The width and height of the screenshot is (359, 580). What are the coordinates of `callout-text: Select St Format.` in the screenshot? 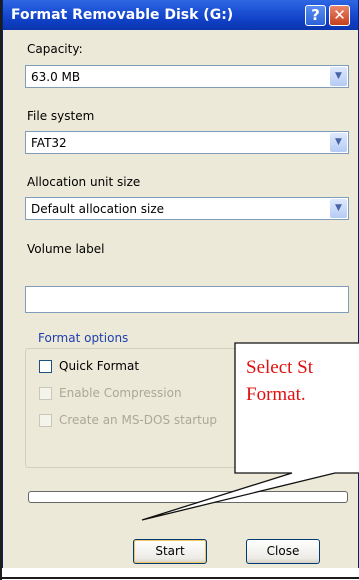 It's located at (302, 381).